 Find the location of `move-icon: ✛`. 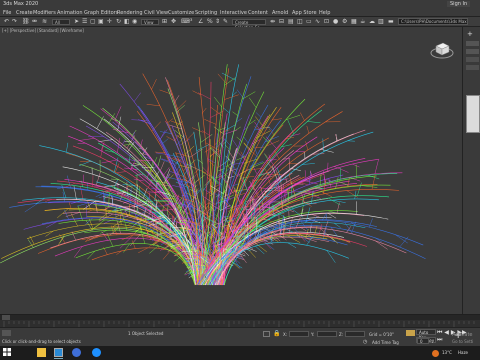

move-icon: ✛ is located at coordinates (109, 22).